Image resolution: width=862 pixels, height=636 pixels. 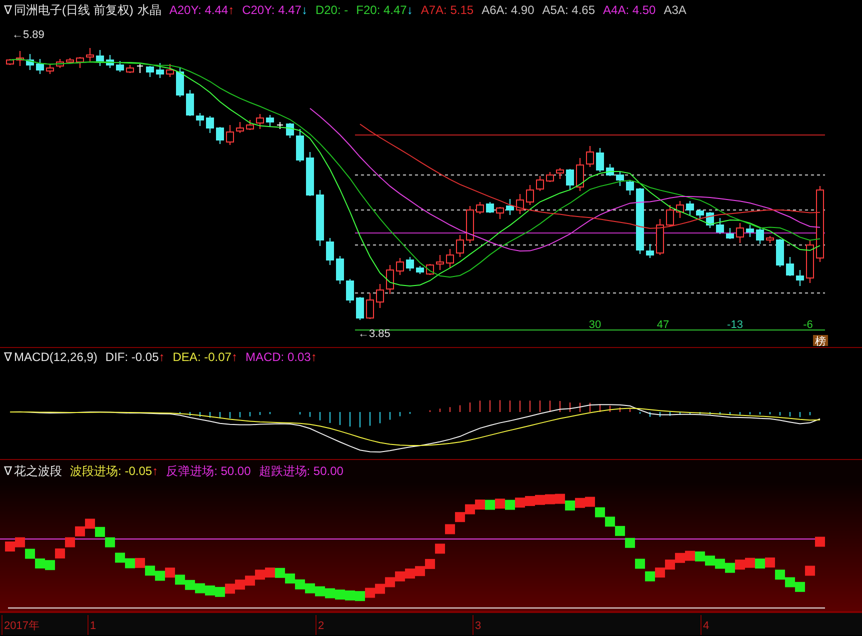 What do you see at coordinates (447, 10) in the screenshot?
I see `indicator-reading: A7A: 5.15` at bounding box center [447, 10].